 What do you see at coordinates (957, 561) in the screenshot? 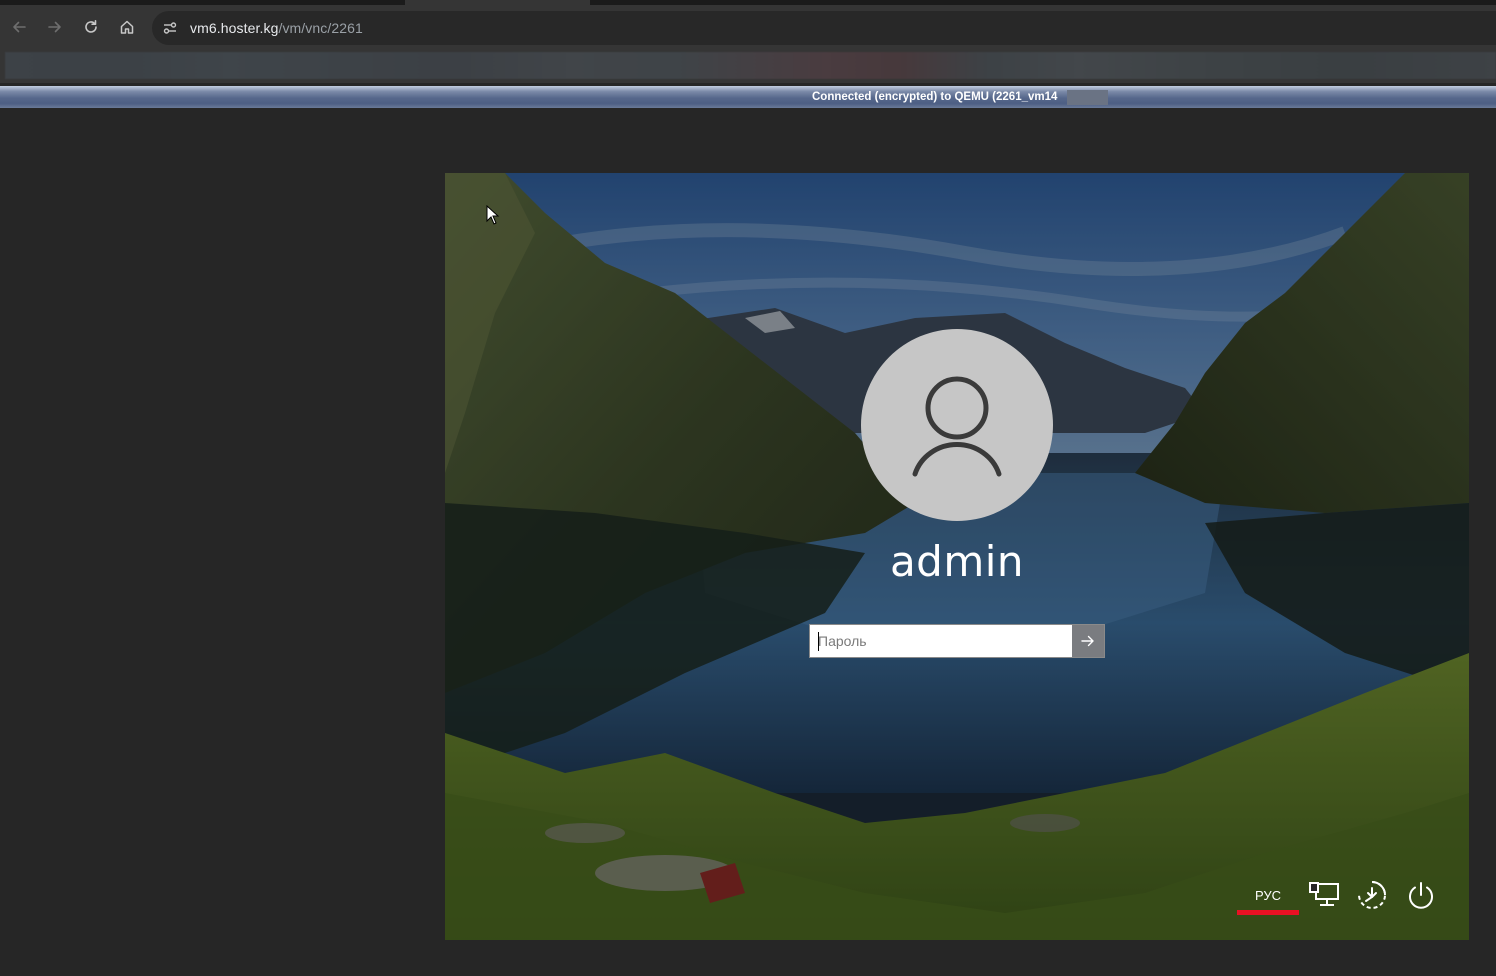
I see `username-label: admin` at bounding box center [957, 561].